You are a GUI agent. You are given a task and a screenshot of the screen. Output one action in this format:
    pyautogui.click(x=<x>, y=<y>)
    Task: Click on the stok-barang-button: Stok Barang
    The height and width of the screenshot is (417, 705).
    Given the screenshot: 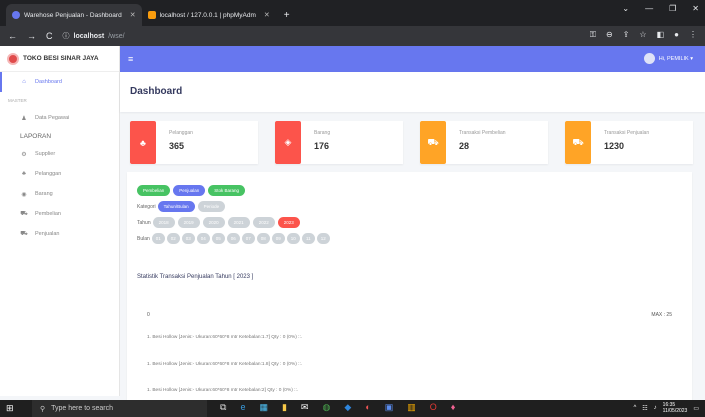 What is the action you would take?
    pyautogui.click(x=227, y=190)
    